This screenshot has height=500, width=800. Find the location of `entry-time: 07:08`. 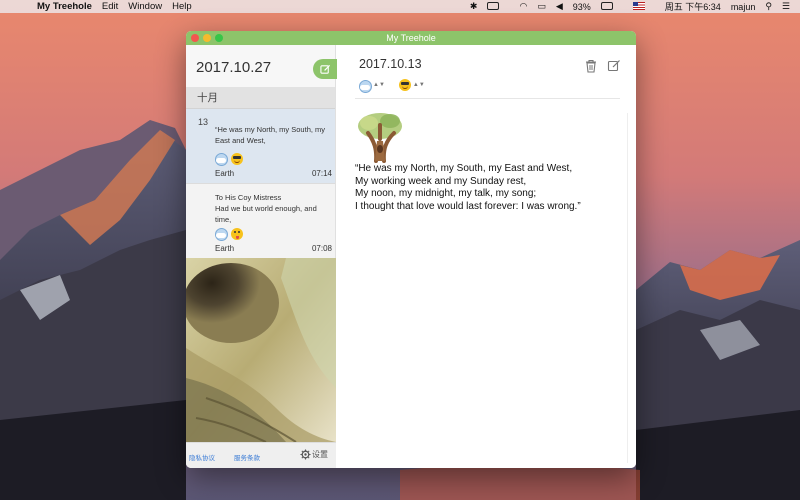

entry-time: 07:08 is located at coordinates (321, 248).